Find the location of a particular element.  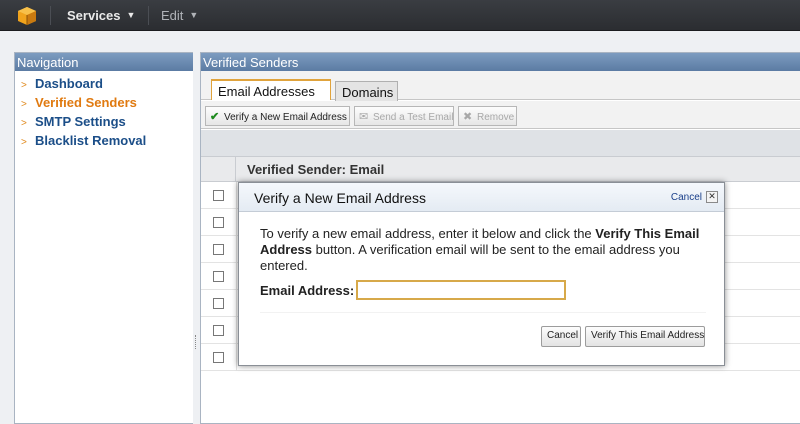

send-test-email-label: Send a Test Email is located at coordinates (413, 117).